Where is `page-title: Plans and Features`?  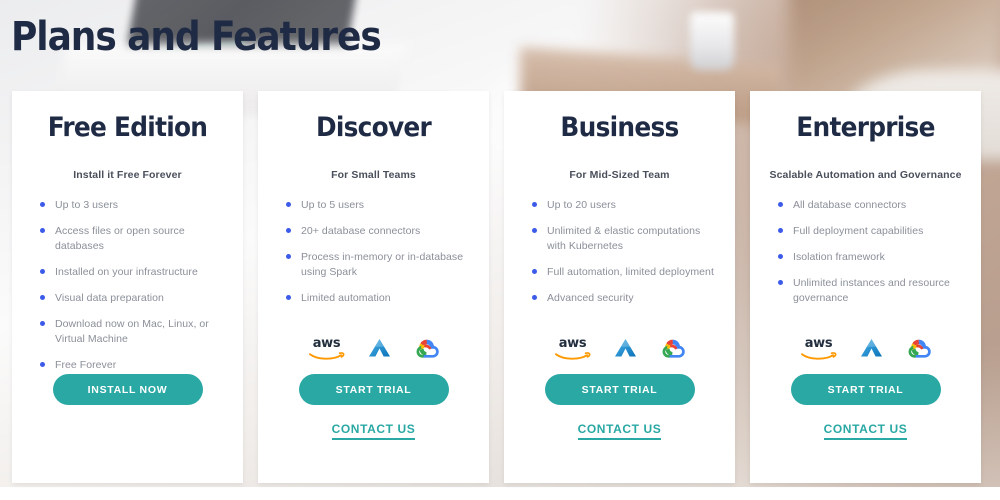 page-title: Plans and Features is located at coordinates (196, 37).